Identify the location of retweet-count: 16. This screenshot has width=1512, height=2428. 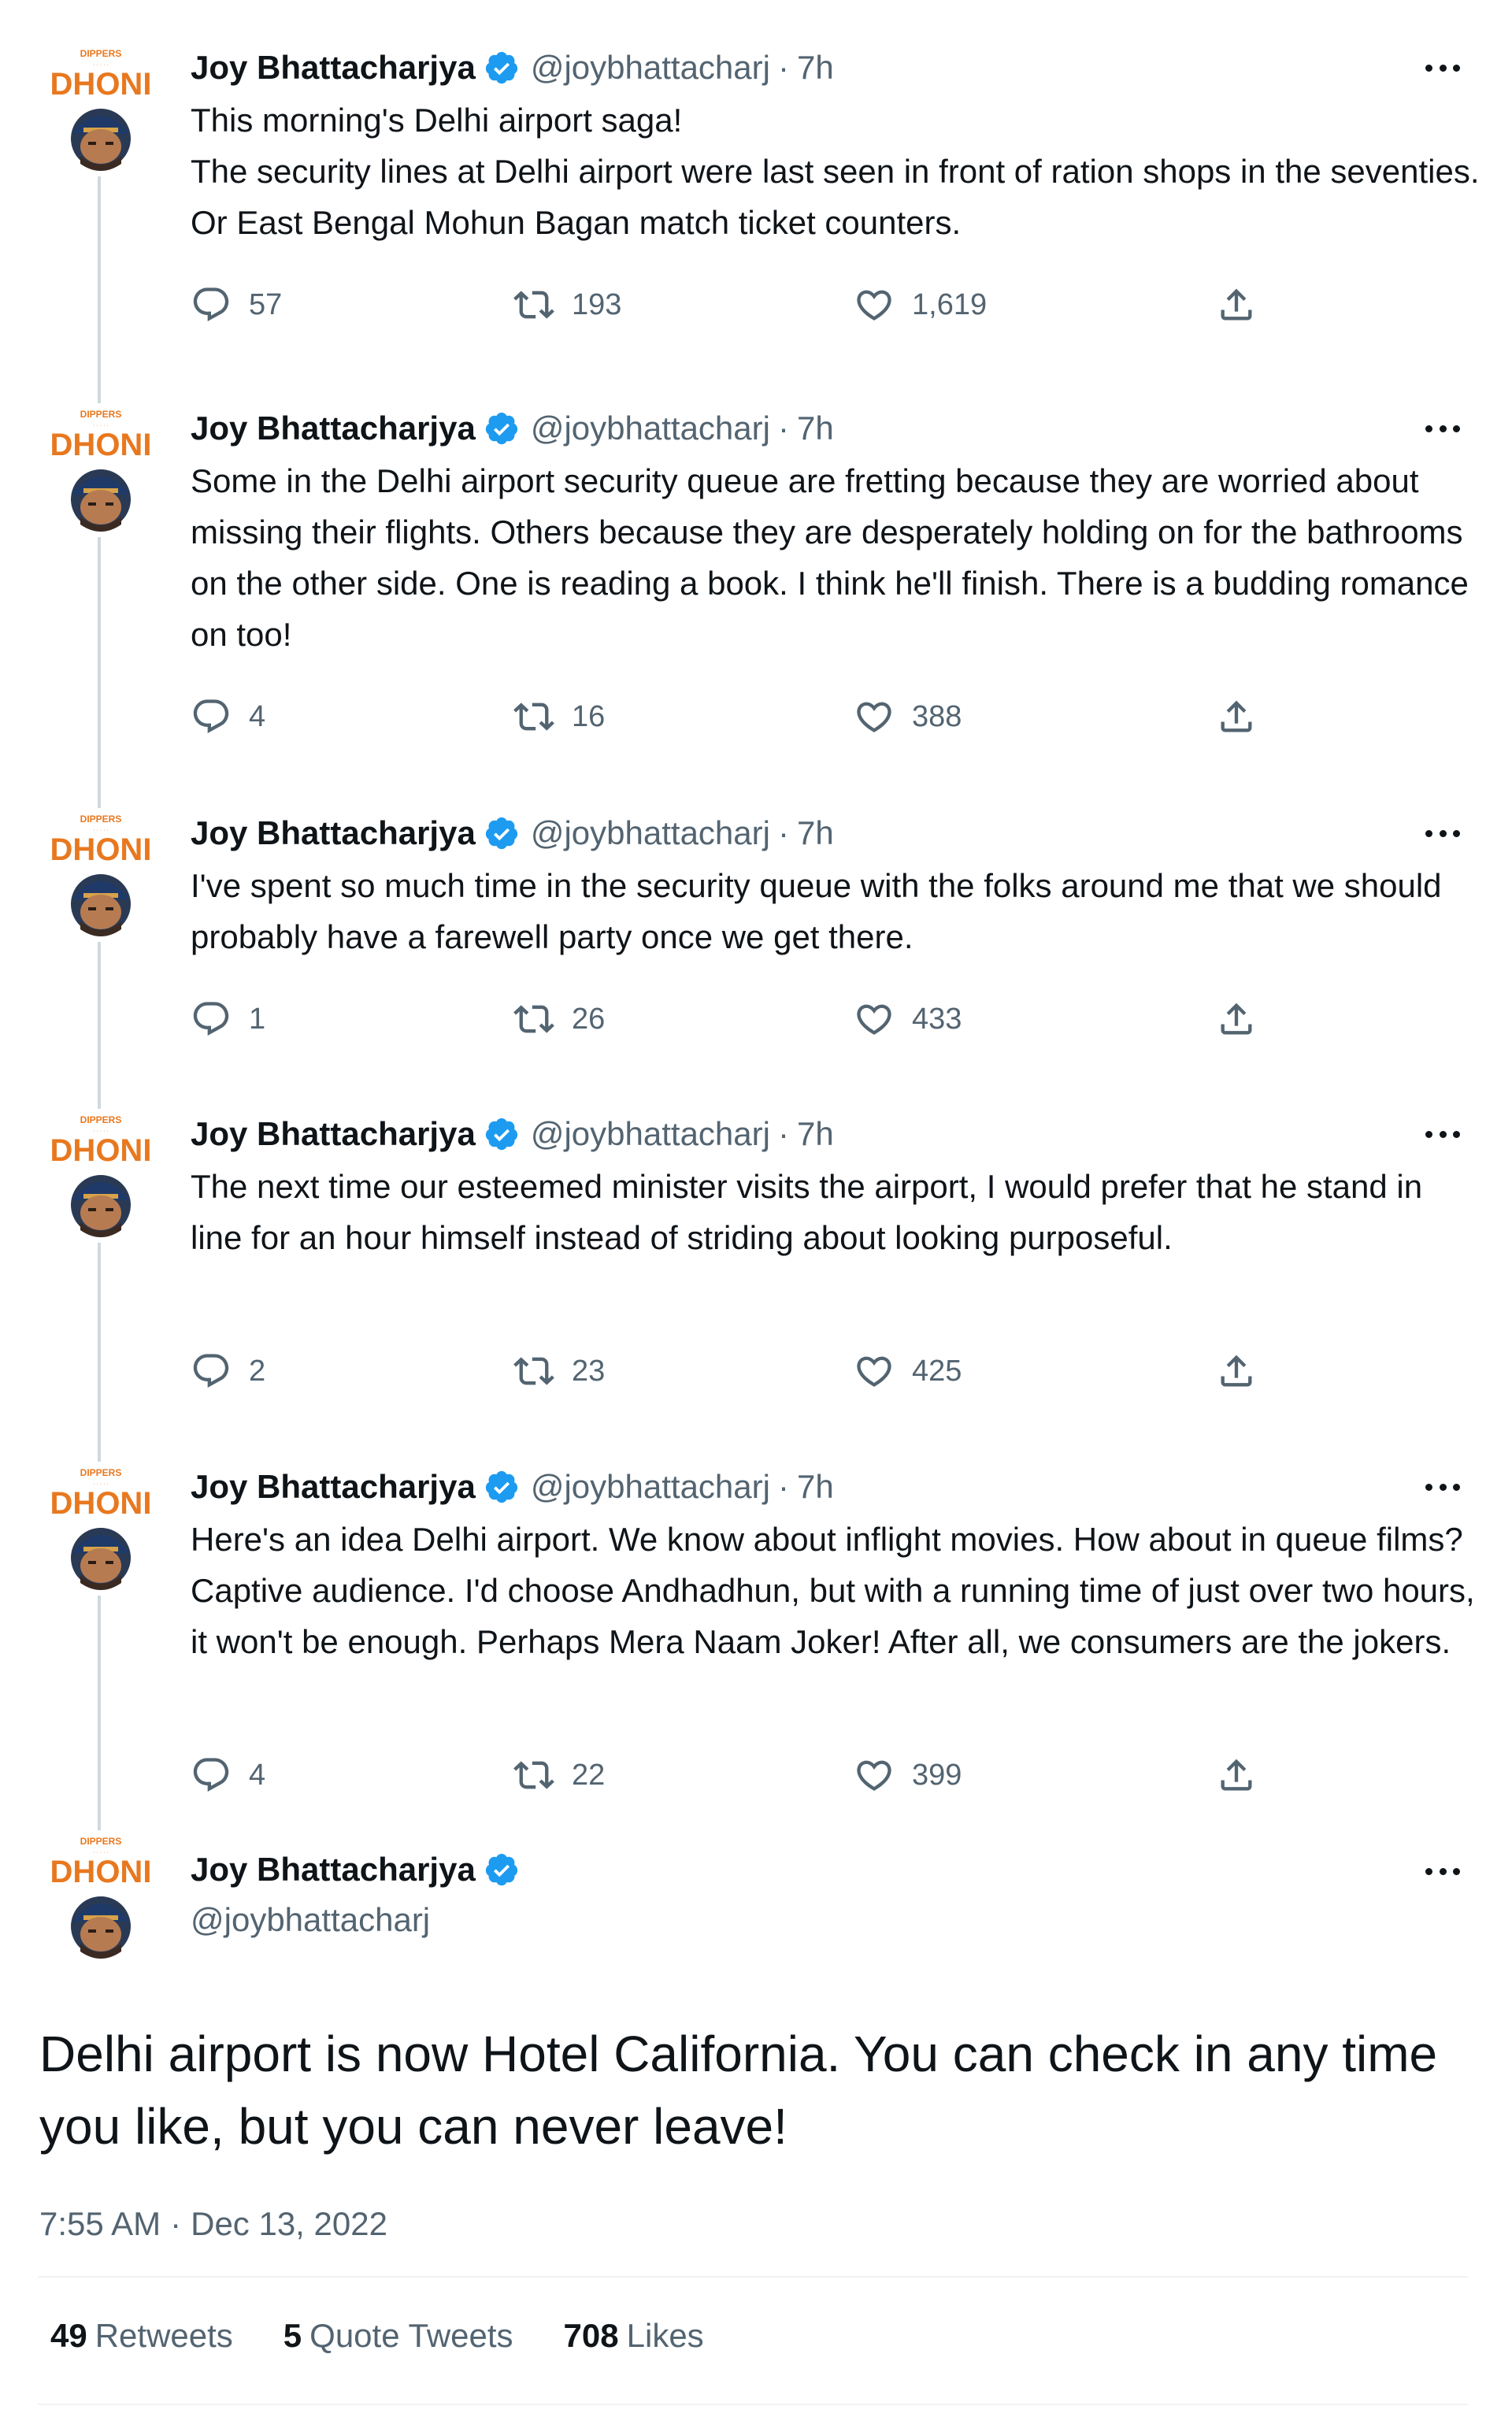
(589, 716).